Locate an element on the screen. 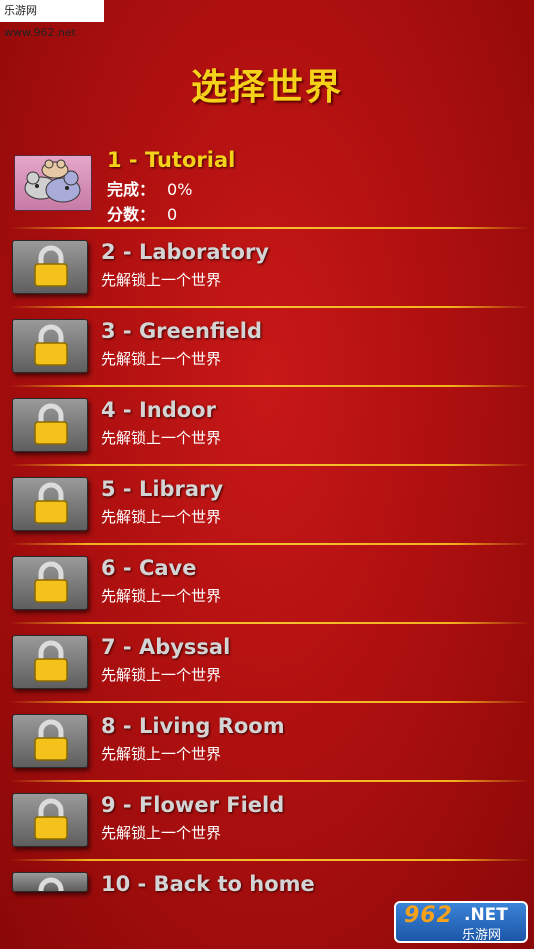 The height and width of the screenshot is (949, 534). world-name: 7 - Abyssal is located at coordinates (166, 647).